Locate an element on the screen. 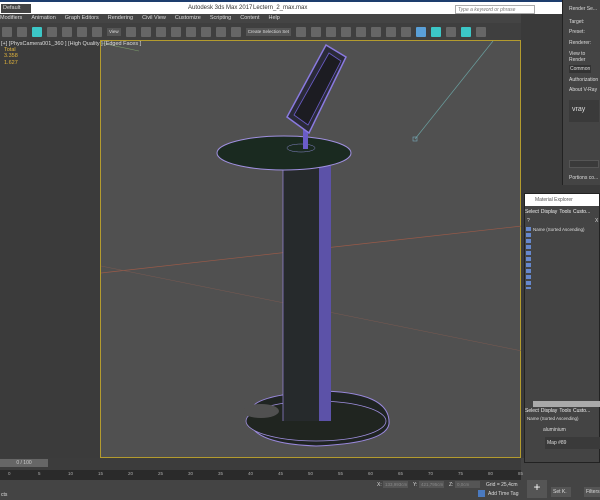  timeline-tick: 65 is located at coordinates (401, 473).